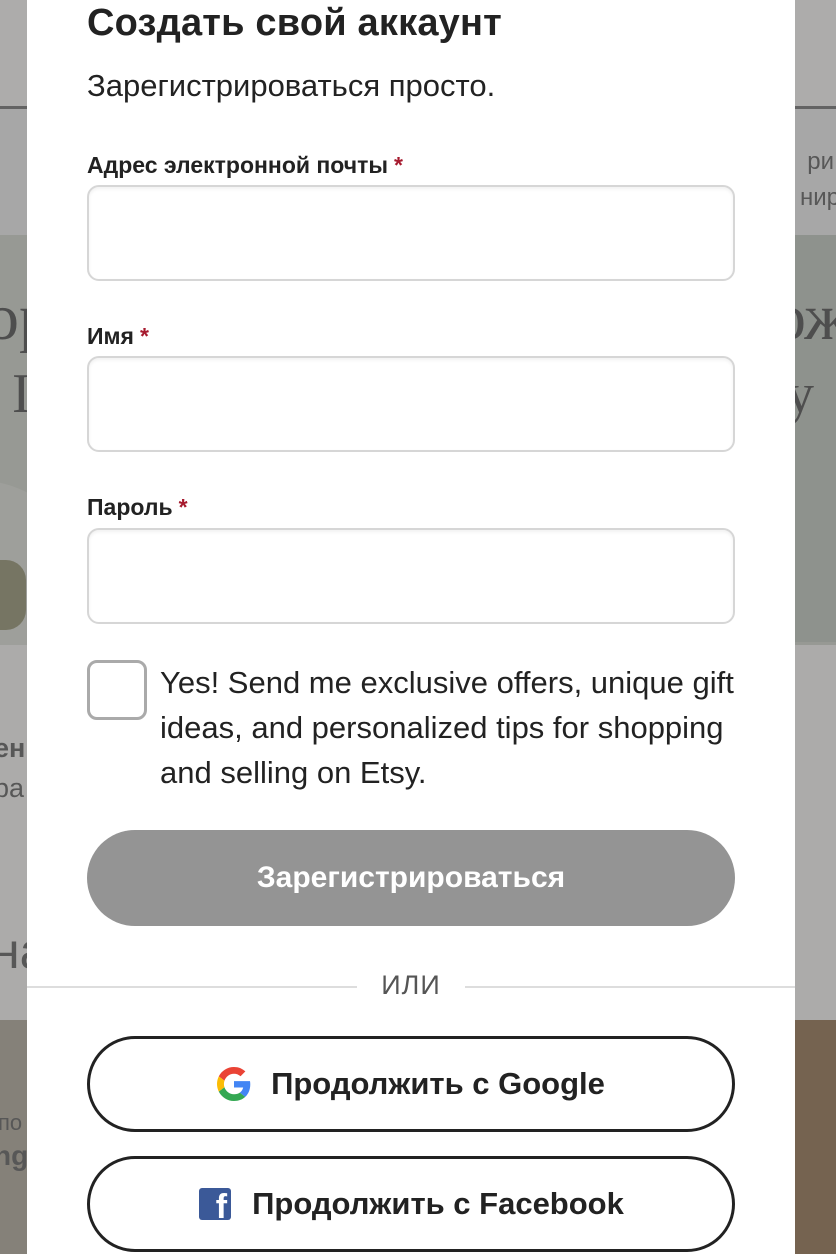 Image resolution: width=836 pixels, height=1254 pixels. I want to click on register-button: Зарегистрироваться, so click(411, 878).